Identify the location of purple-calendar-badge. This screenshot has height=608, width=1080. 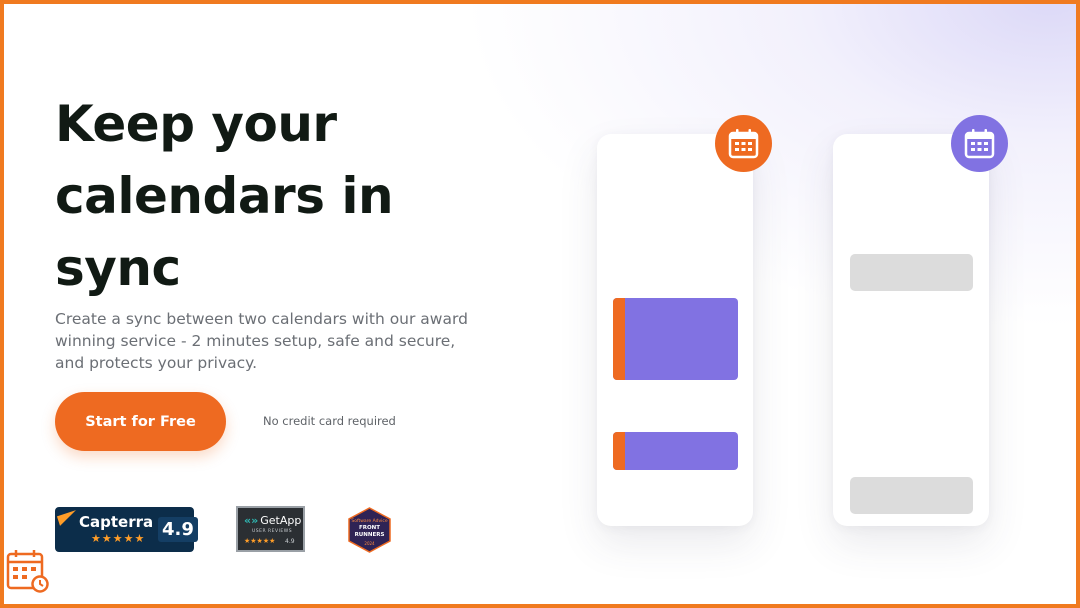
(979, 143).